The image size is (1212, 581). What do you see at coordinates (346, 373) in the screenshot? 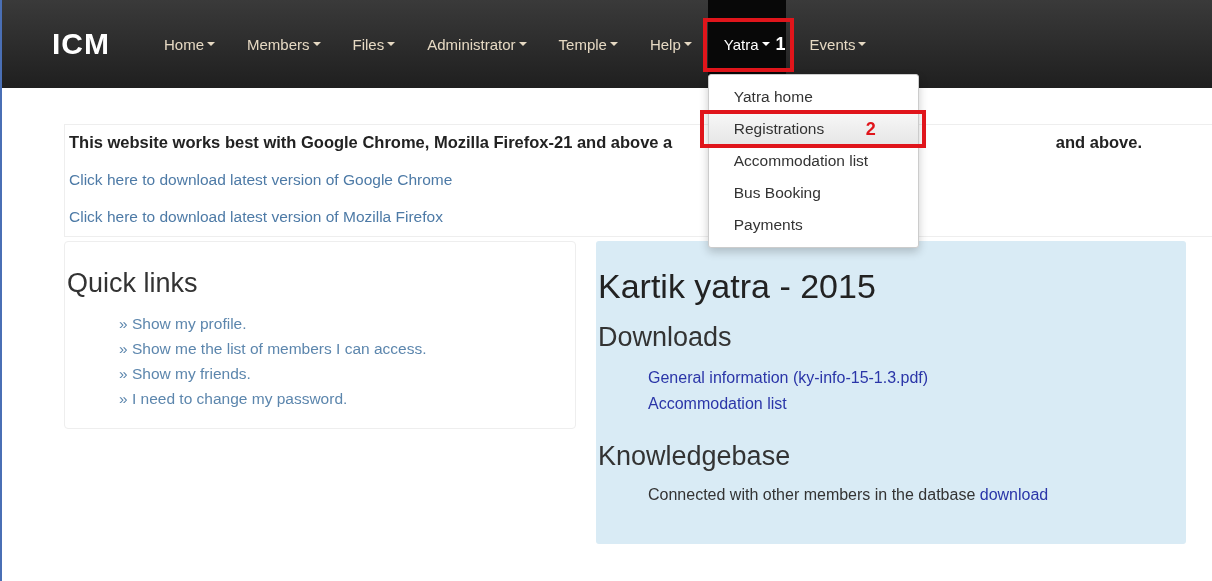
I see `quick-link: » Show my friends.` at bounding box center [346, 373].